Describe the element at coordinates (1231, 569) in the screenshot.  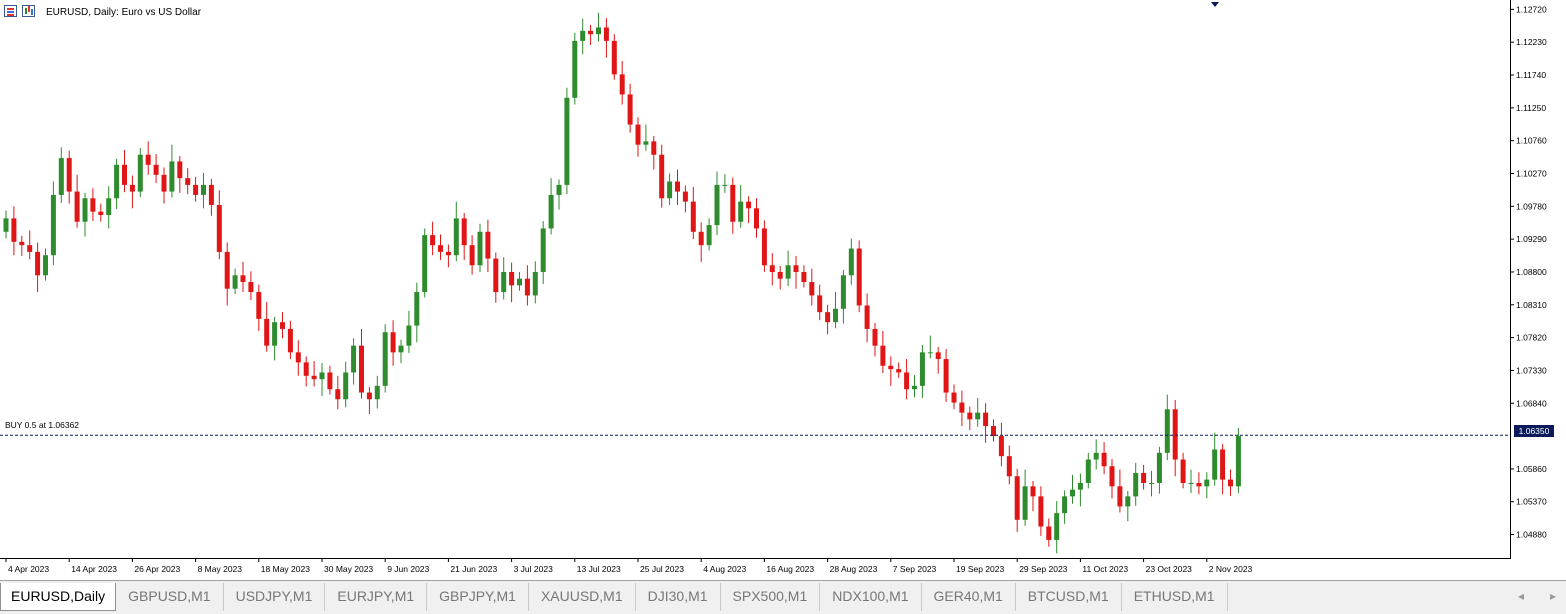
I see `x-tick-label: 2 Nov 2023` at that location.